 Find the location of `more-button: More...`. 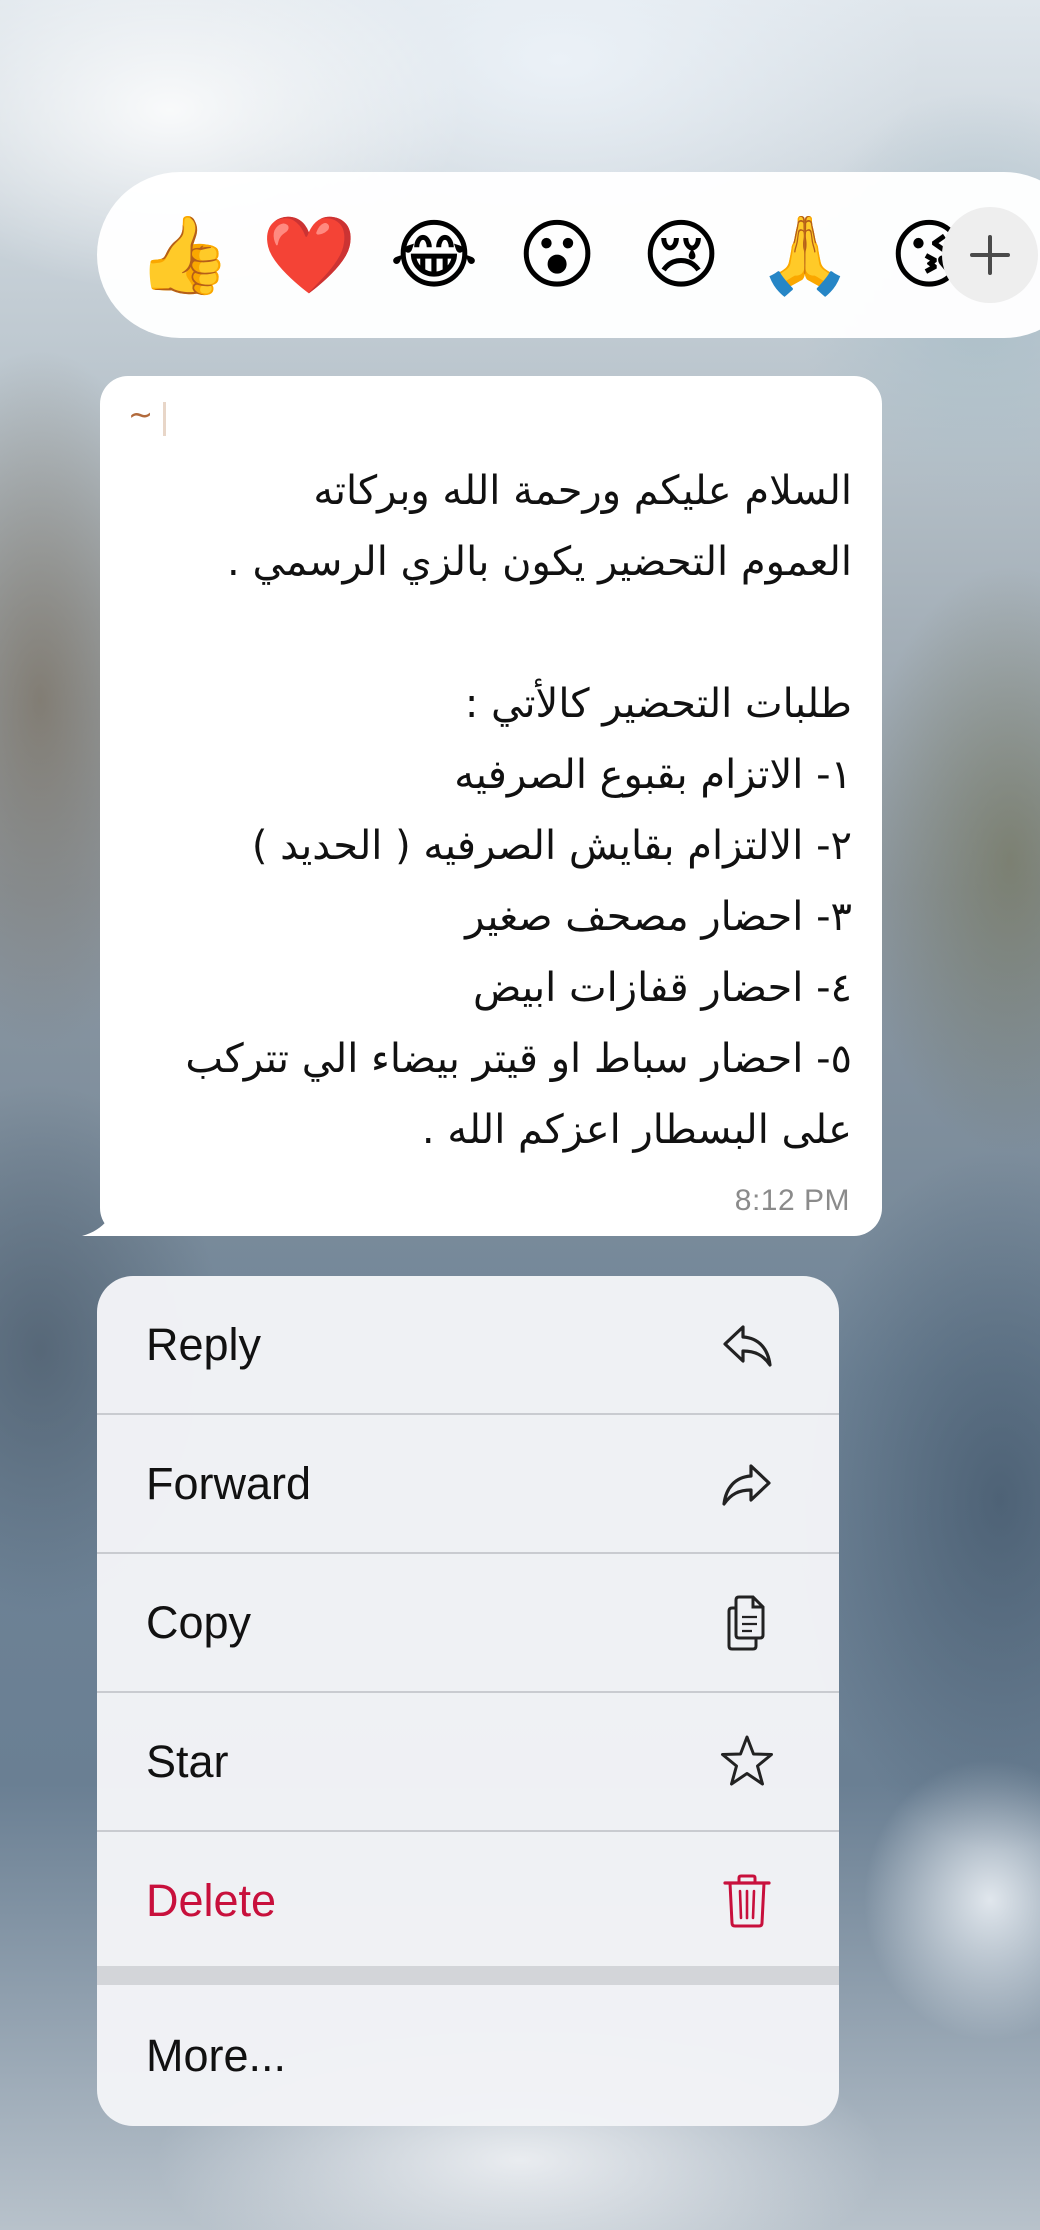

more-button: More... is located at coordinates (468, 2055).